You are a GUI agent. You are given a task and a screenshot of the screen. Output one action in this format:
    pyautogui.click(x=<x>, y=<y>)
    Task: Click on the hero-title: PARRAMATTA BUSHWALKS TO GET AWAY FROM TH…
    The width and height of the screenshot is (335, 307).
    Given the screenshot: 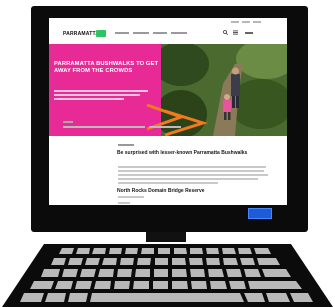 What is the action you would take?
    pyautogui.click(x=106, y=67)
    